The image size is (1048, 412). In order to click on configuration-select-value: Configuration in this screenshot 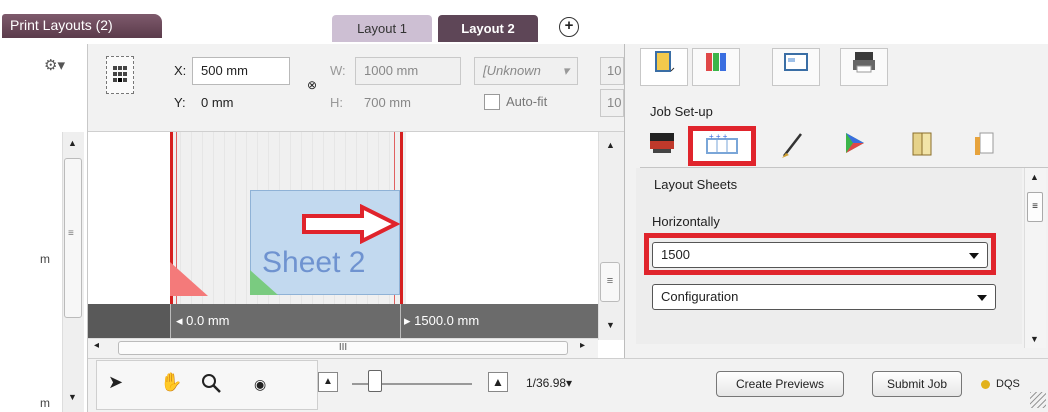, I will do `click(700, 296)`.